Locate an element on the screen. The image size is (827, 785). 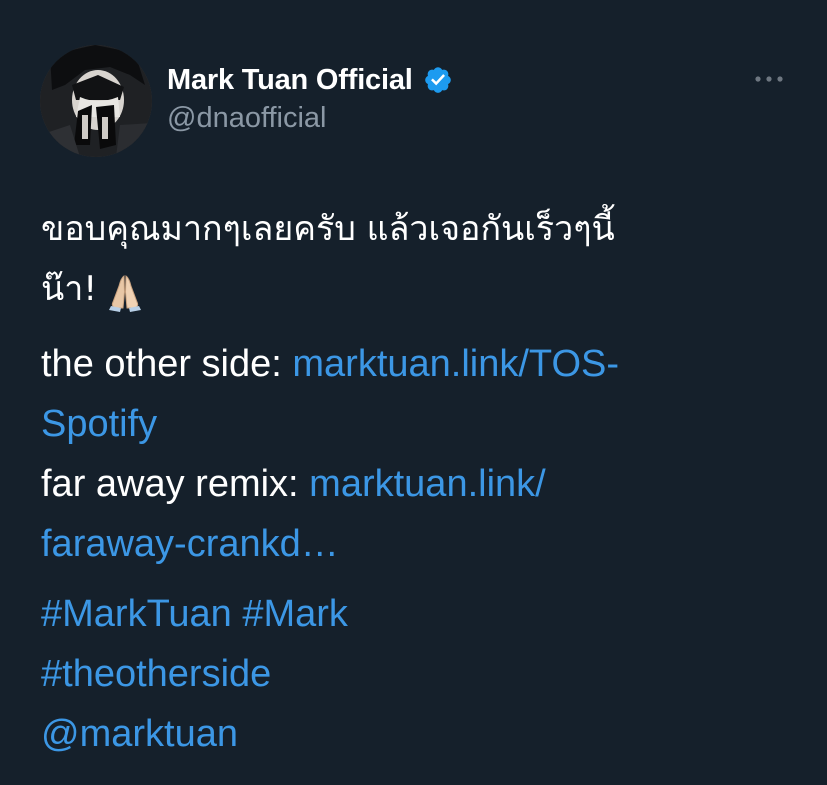
tweet-text-line: #MarkTuan #Mark is located at coordinates (411, 614).